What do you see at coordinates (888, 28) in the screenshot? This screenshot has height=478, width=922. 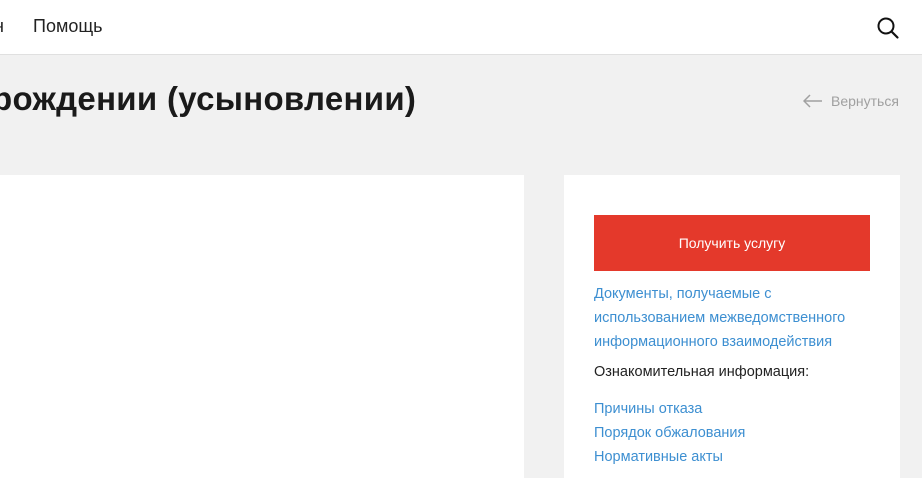 I see `search-icon` at bounding box center [888, 28].